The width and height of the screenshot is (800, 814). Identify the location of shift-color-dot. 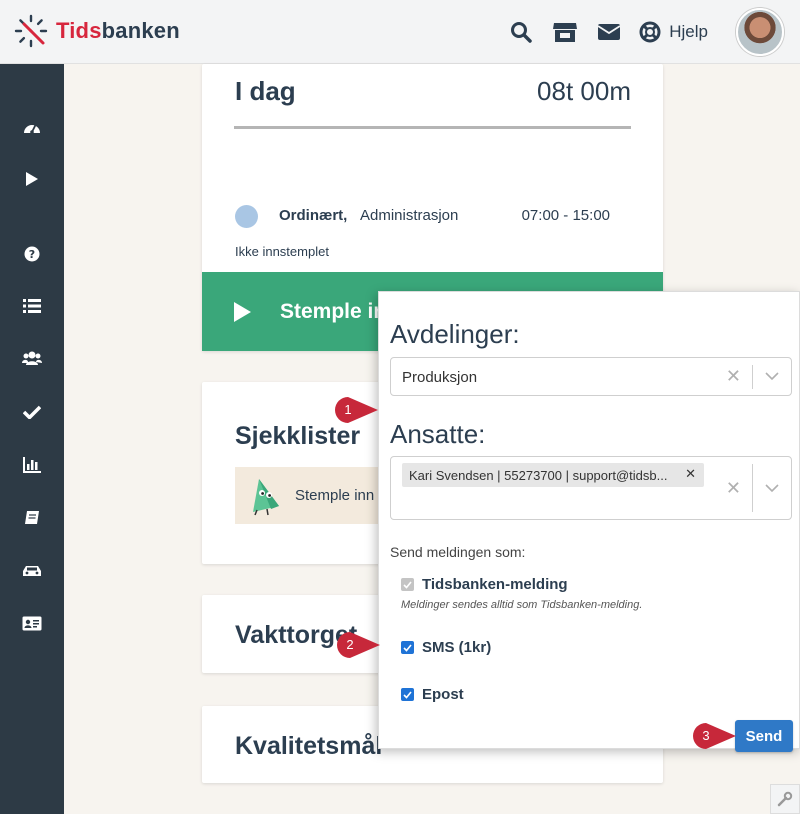
(246, 216).